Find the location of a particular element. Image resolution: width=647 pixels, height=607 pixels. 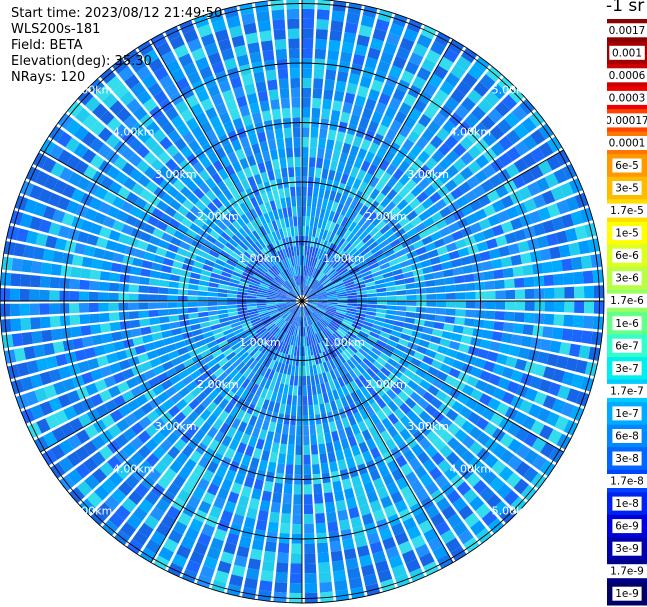

colorbar-tick-label: 1.7e-5 is located at coordinates (627, 211).